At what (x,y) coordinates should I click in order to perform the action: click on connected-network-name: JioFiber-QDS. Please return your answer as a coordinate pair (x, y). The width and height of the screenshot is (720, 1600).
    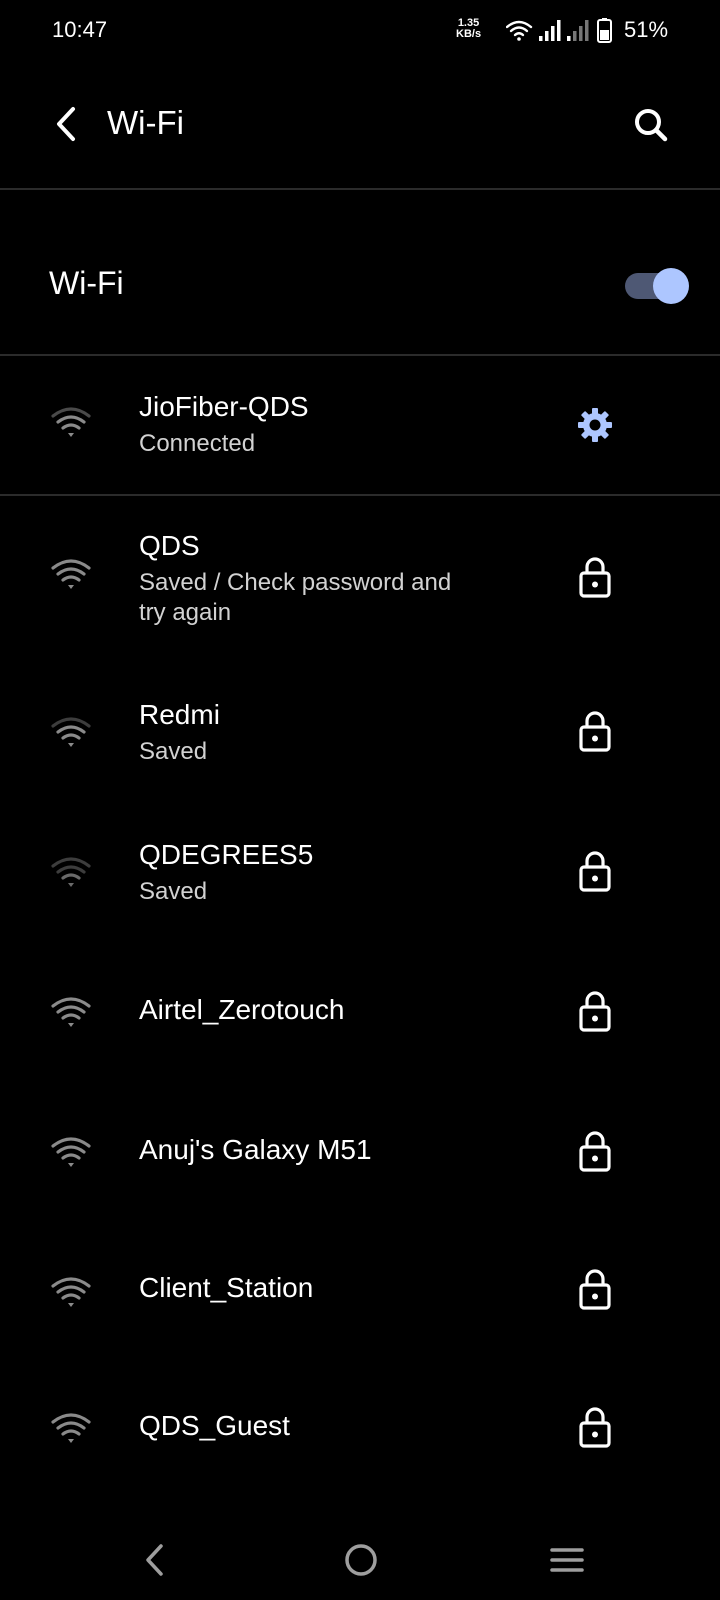
    Looking at the image, I should click on (224, 406).